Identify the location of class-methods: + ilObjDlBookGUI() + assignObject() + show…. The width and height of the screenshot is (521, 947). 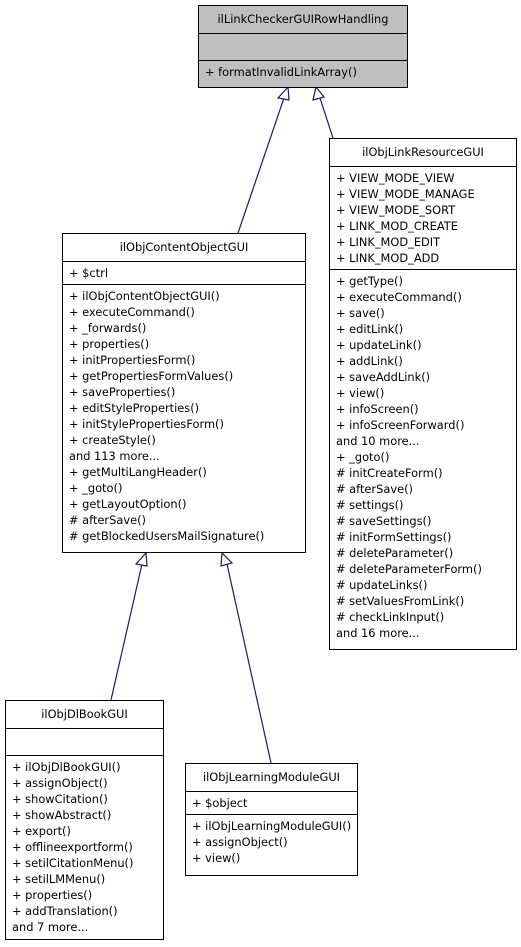
(84, 846).